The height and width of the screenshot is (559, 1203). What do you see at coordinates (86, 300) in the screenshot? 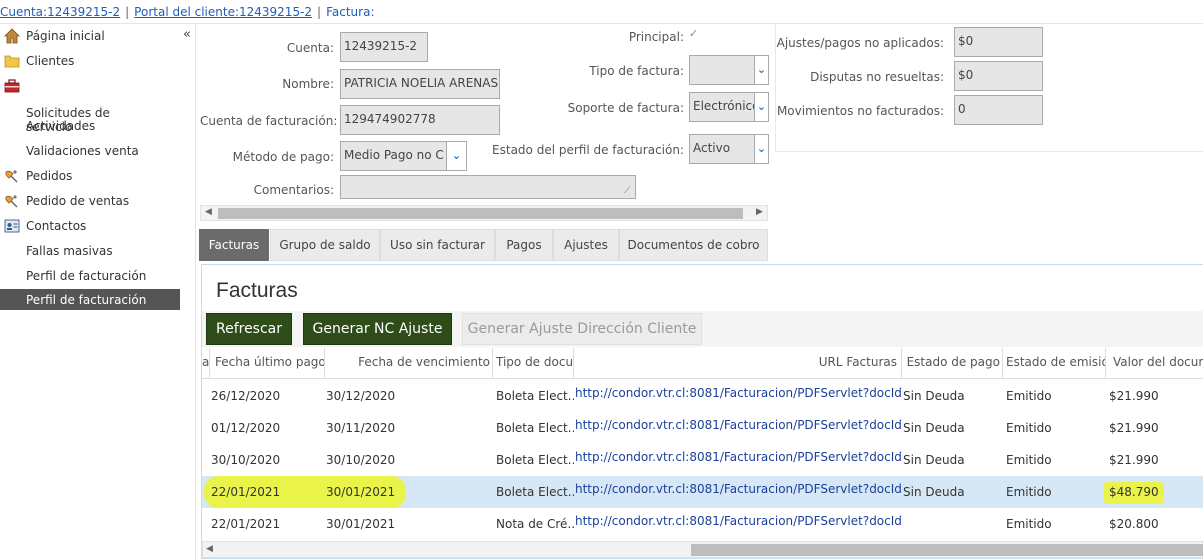
I see `sidebar-item-label: Perfil de facturación` at bounding box center [86, 300].